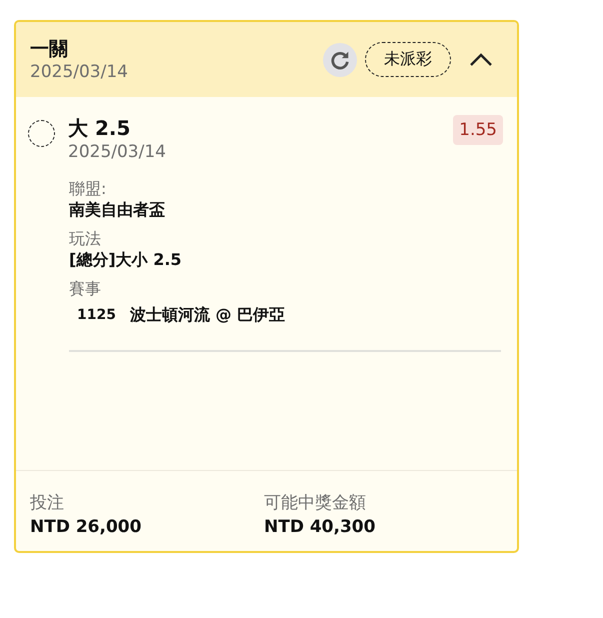  Describe the element at coordinates (340, 59) in the screenshot. I see `refresh-button` at that location.